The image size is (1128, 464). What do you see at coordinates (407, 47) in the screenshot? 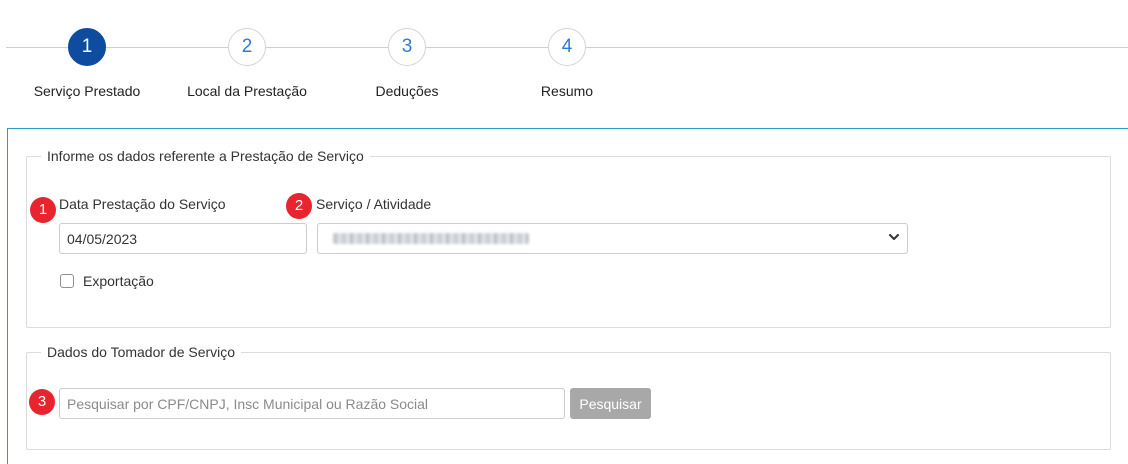
I see `step-number: 3` at bounding box center [407, 47].